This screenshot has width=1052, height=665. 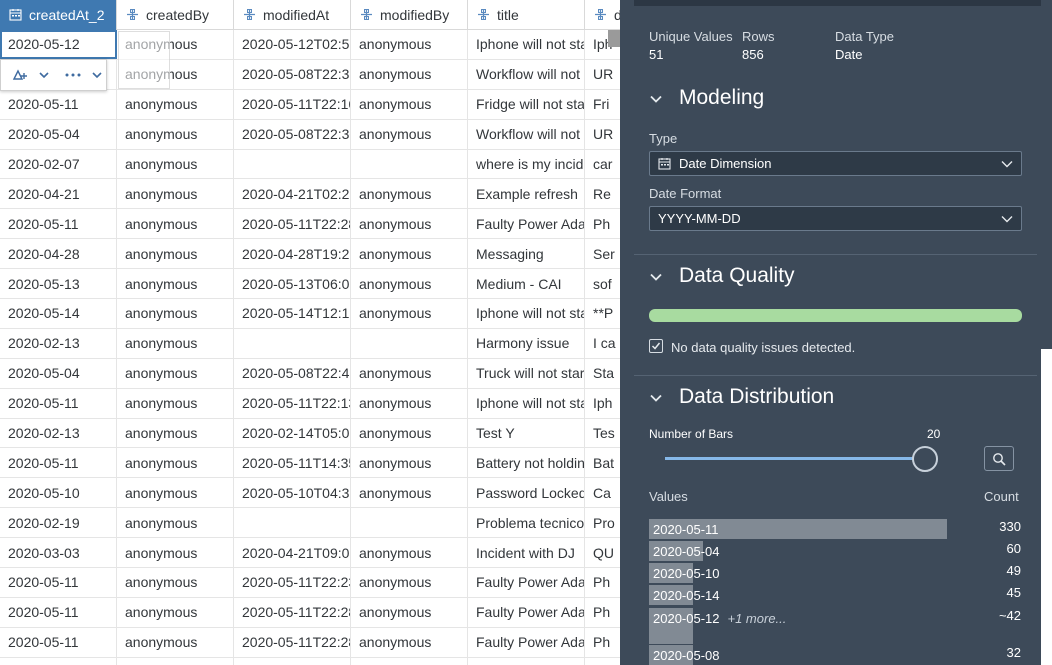 What do you see at coordinates (58, 254) in the screenshot?
I see `table-cell: 2020-04-28` at bounding box center [58, 254].